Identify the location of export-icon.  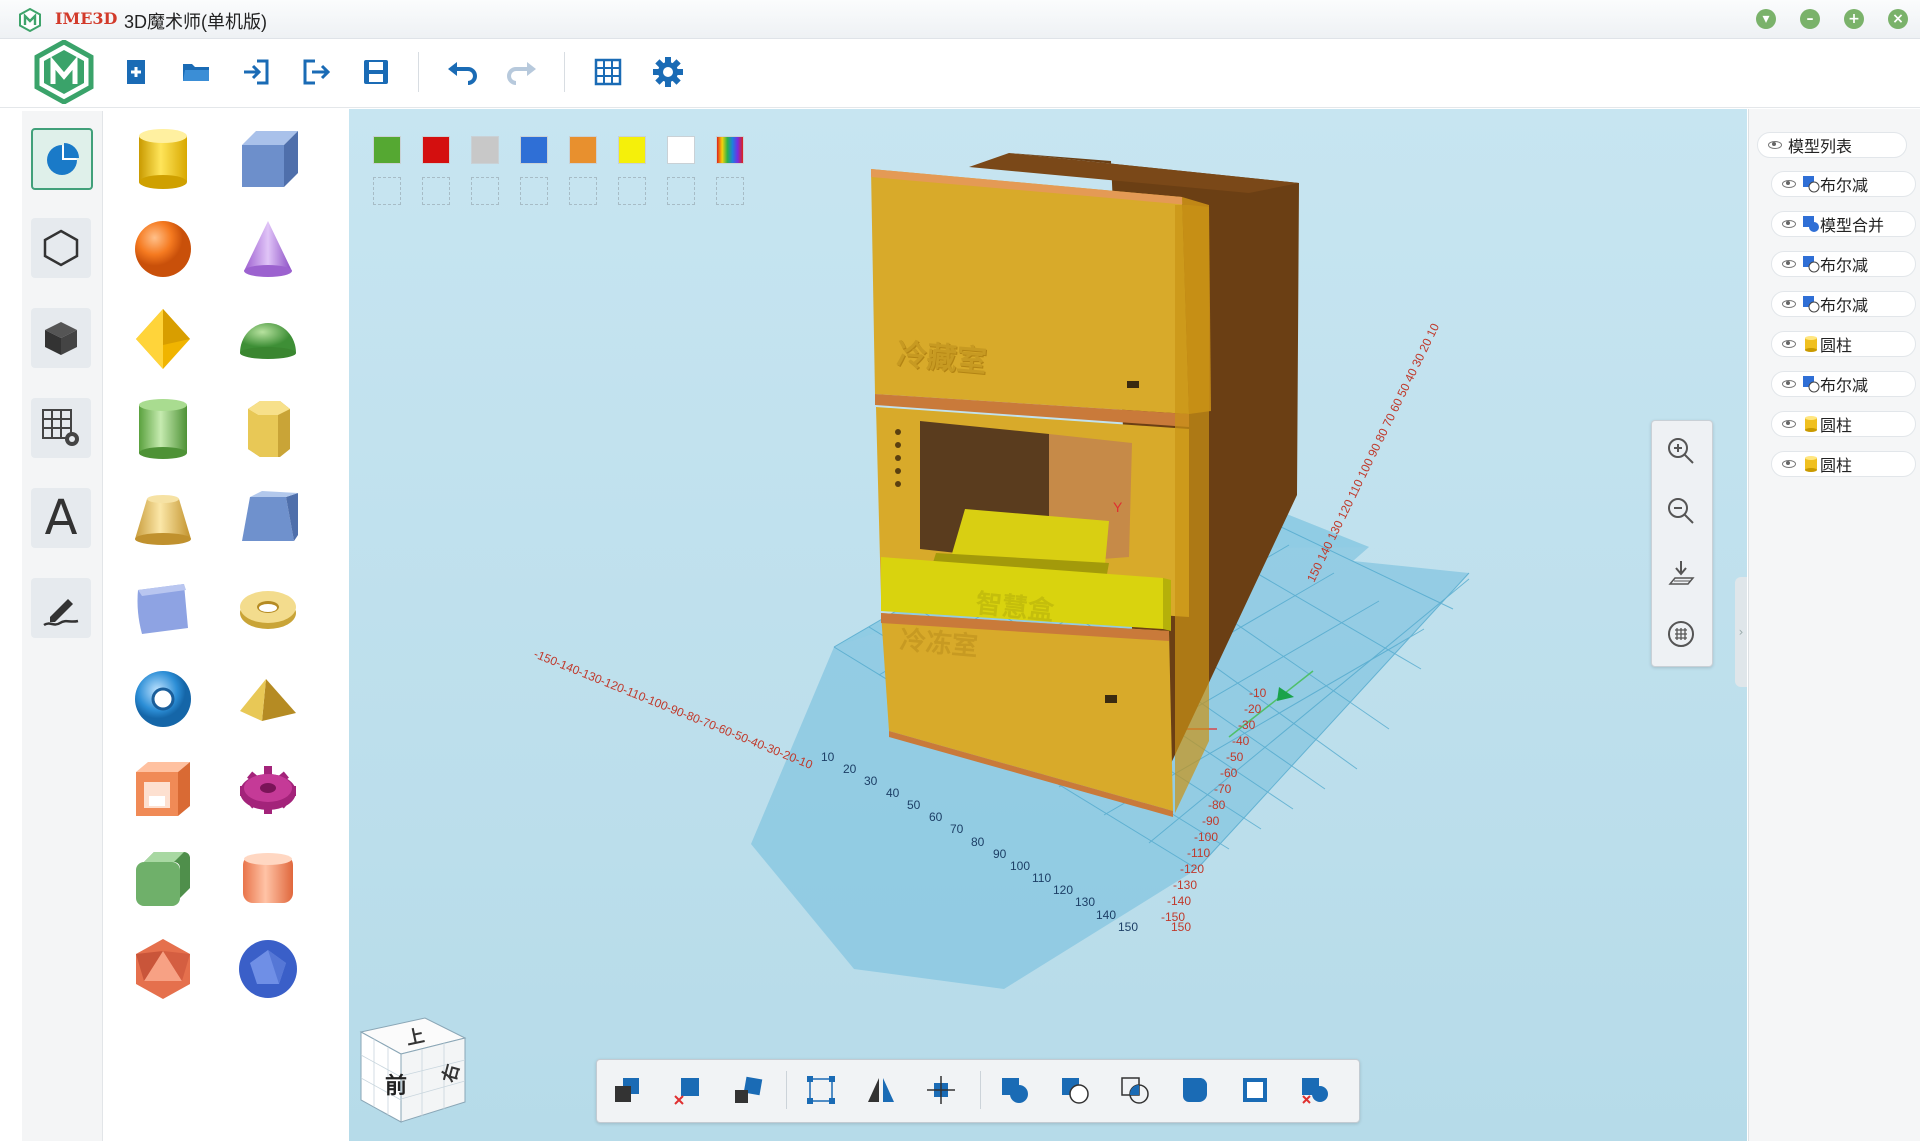
(316, 72).